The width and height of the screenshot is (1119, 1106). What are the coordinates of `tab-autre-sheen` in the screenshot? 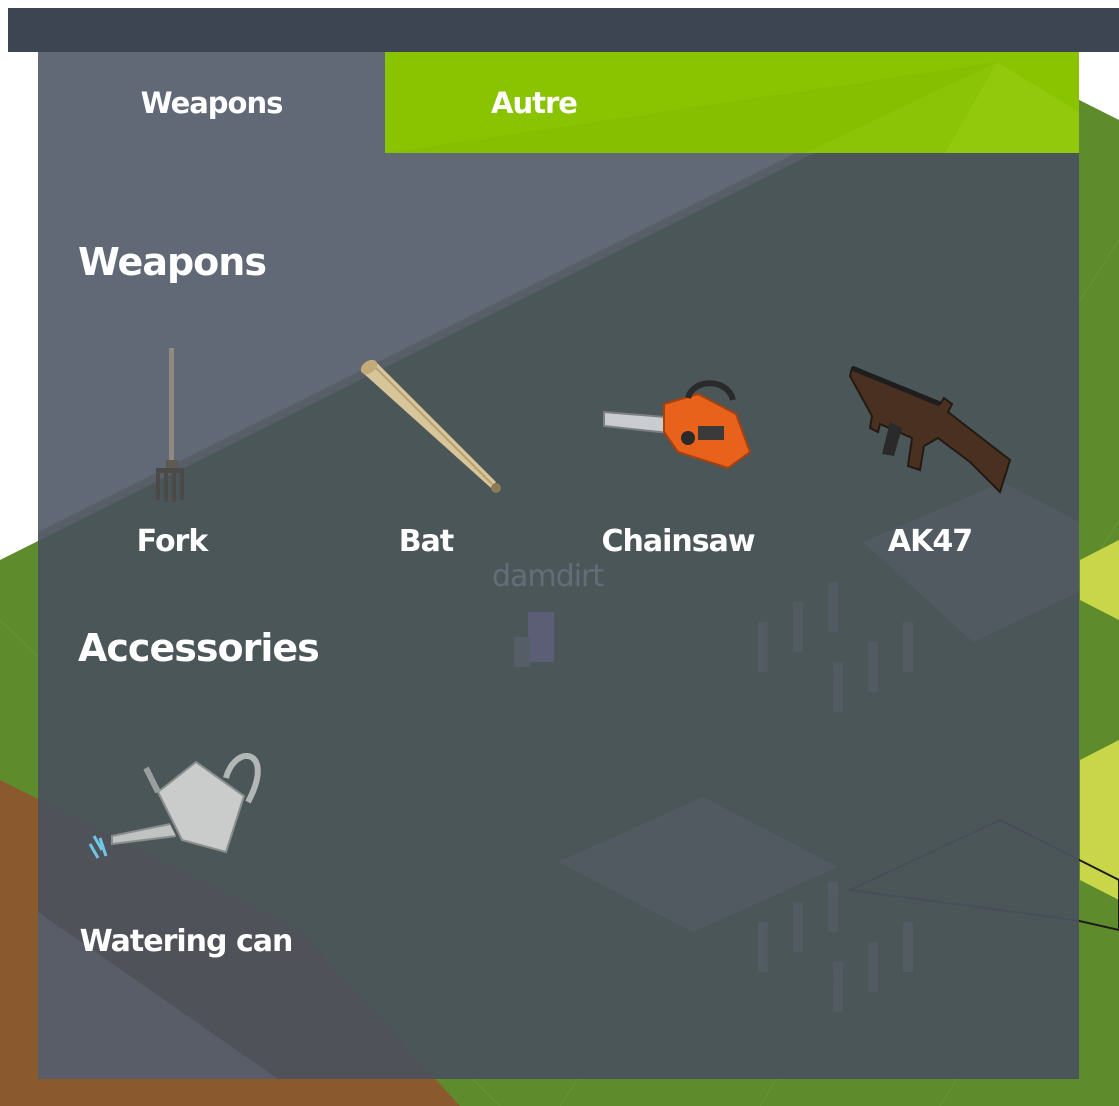 It's located at (732, 107).